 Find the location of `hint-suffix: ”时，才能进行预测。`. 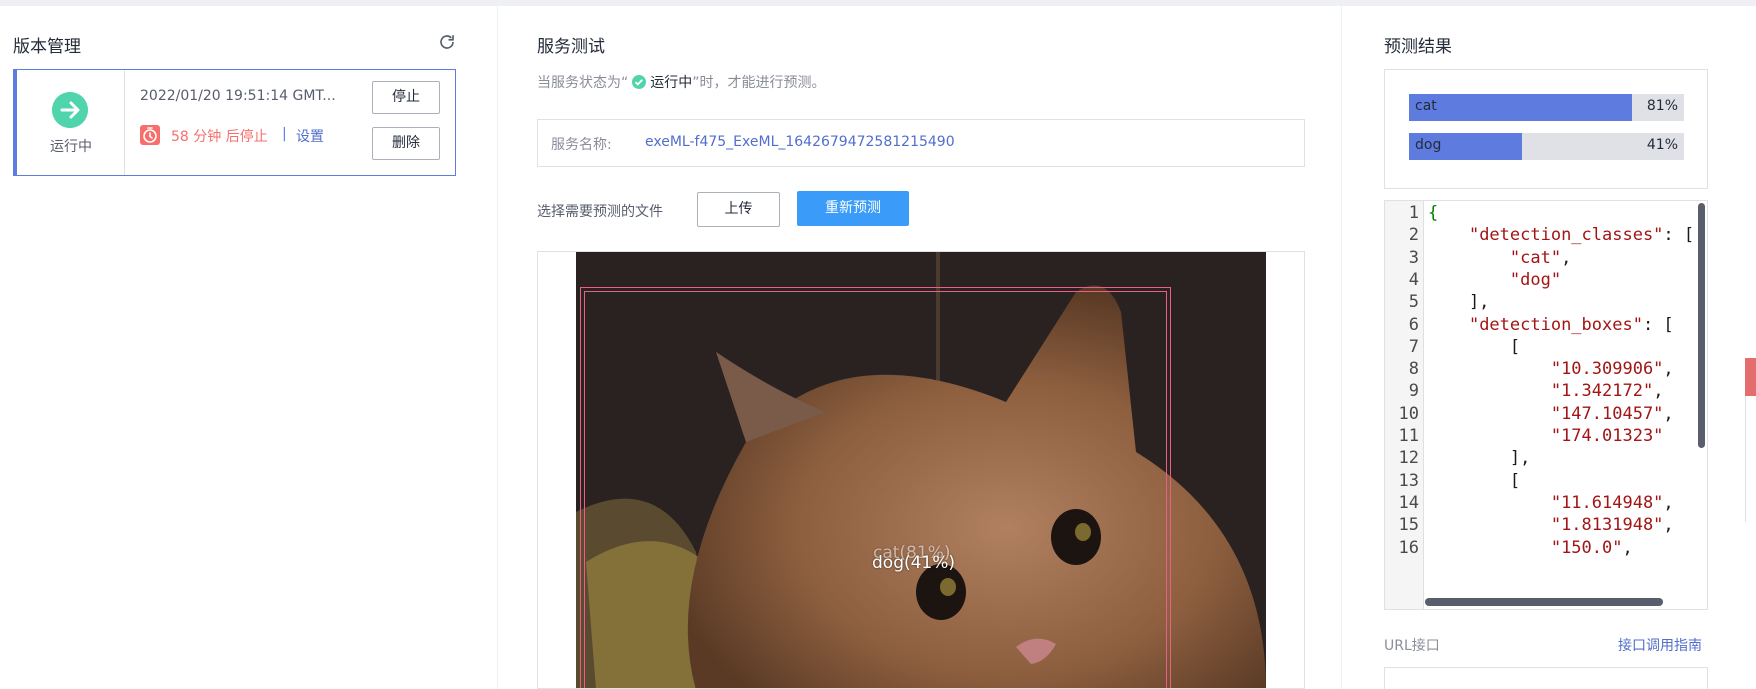

hint-suffix: ”时，才能进行预测。 is located at coordinates (759, 83).